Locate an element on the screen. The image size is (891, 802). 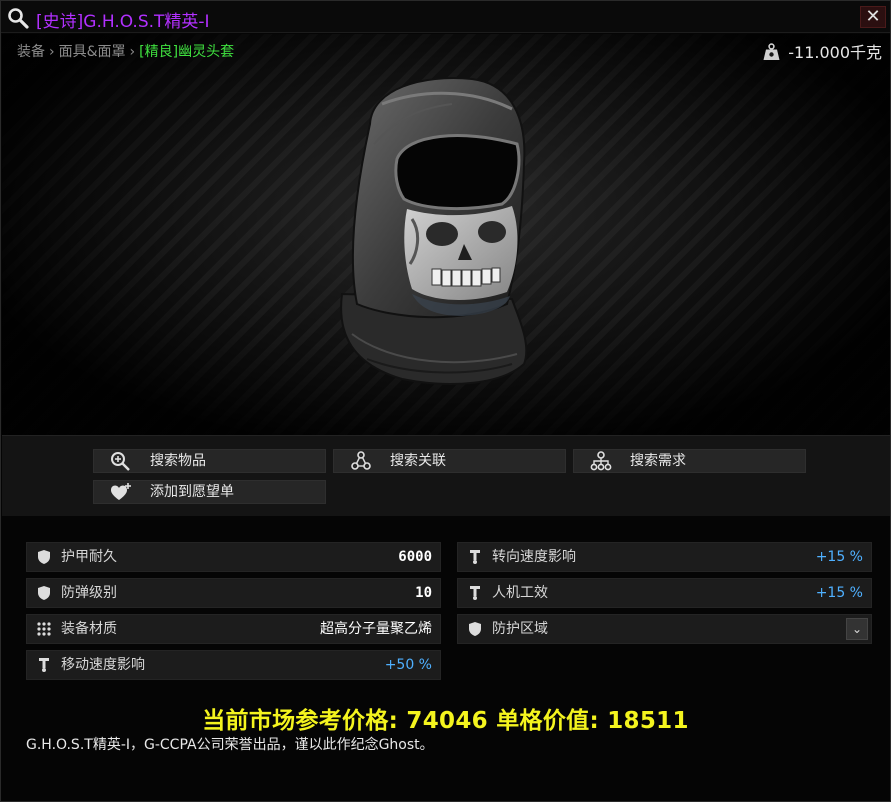
material-grid-icon is located at coordinates (44, 629).